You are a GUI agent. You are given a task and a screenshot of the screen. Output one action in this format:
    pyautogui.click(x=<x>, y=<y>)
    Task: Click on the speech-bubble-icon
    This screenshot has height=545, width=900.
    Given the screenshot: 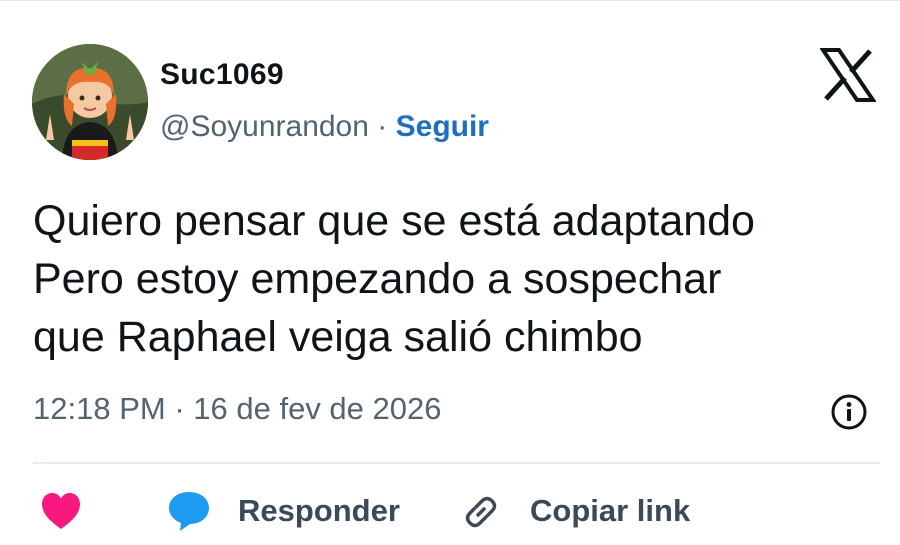 What is the action you would take?
    pyautogui.click(x=189, y=511)
    